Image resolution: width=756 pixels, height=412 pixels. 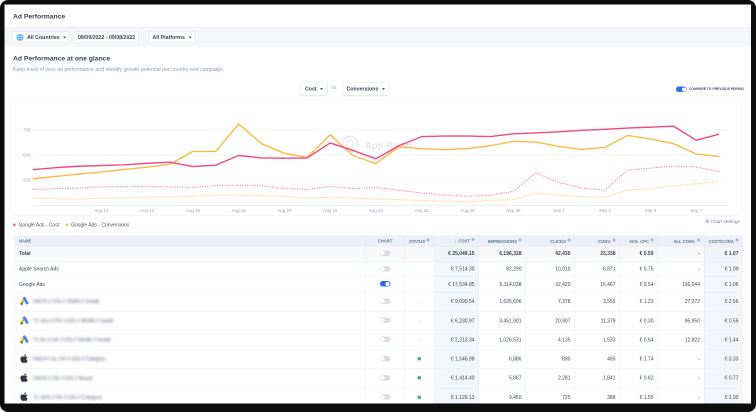 I want to click on svg-text: 250, so click(x=27, y=180).